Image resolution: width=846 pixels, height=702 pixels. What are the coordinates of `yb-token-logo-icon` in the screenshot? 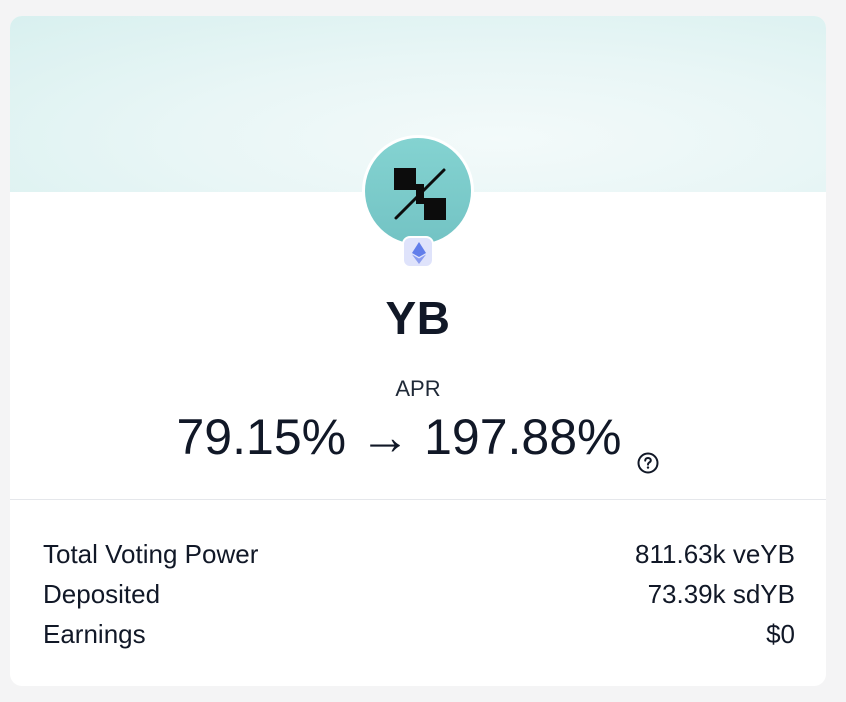 It's located at (418, 191).